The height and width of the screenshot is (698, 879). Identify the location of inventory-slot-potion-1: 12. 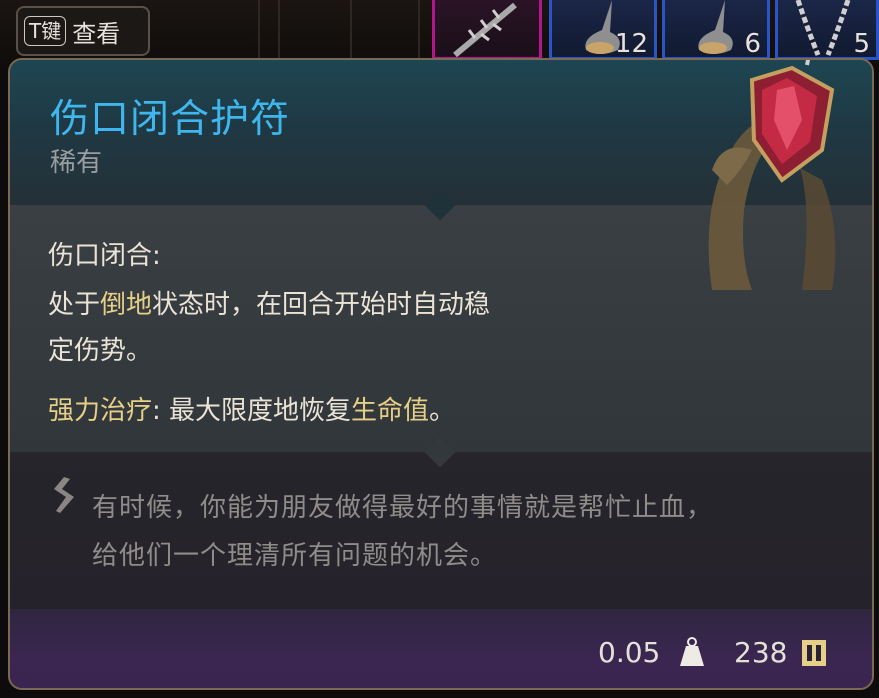
(603, 30).